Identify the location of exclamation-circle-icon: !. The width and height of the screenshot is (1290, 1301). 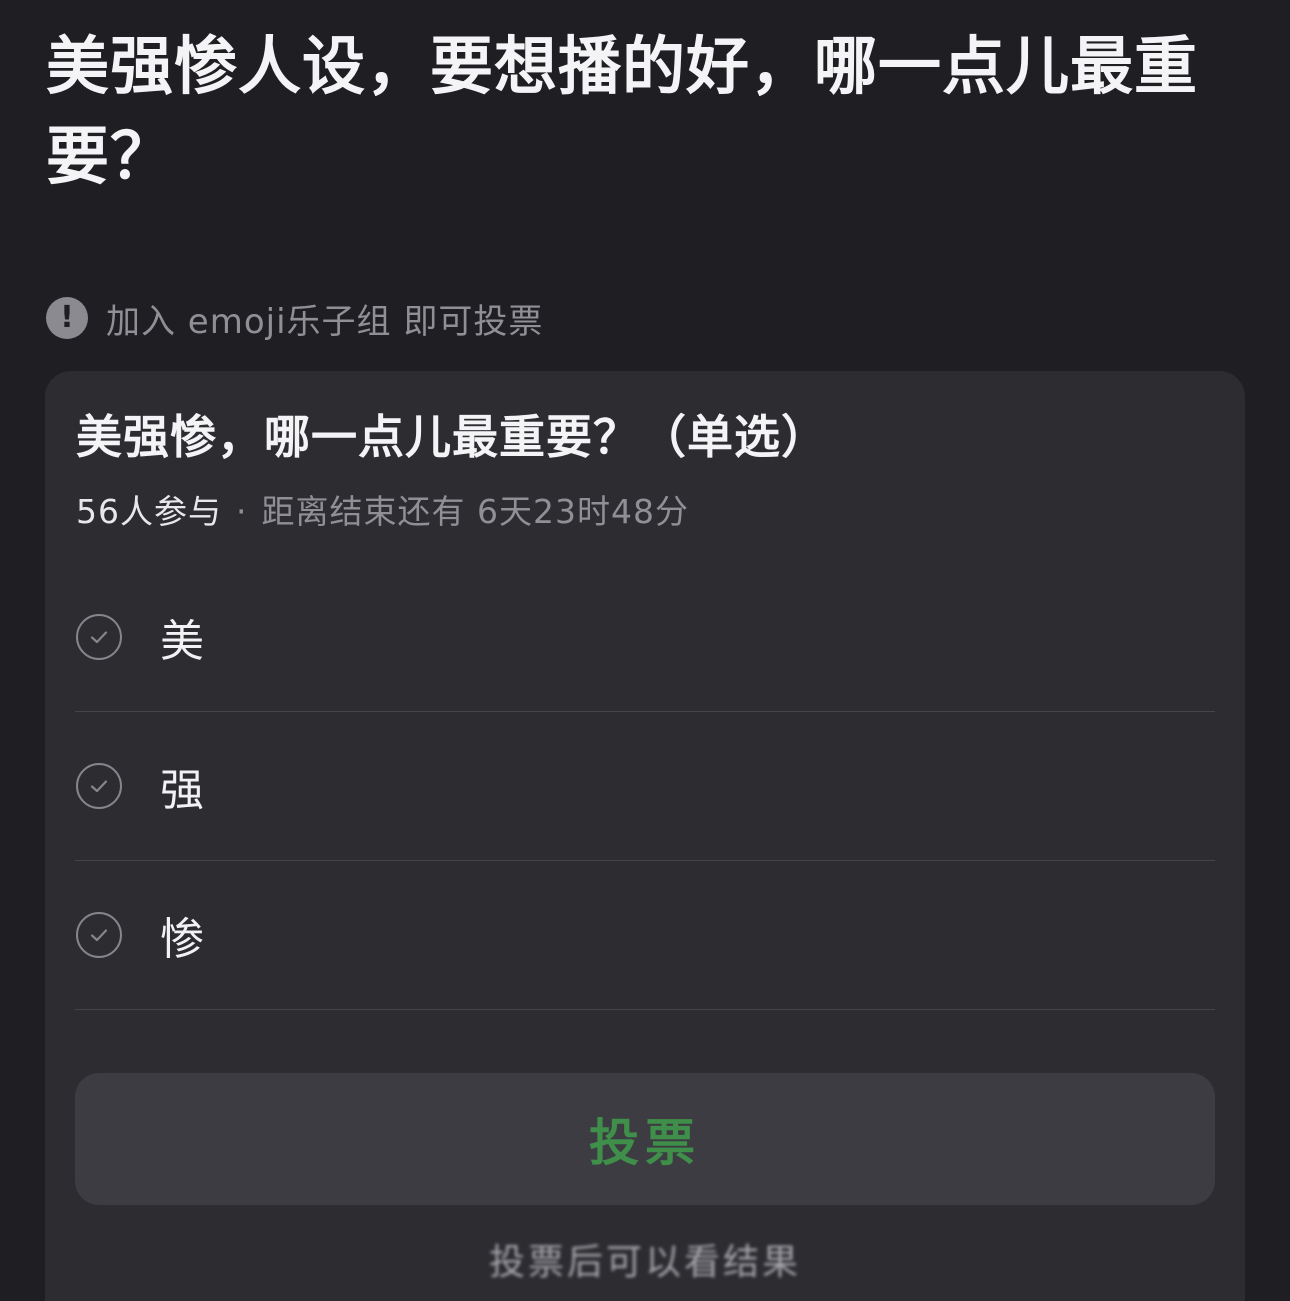
(67, 318).